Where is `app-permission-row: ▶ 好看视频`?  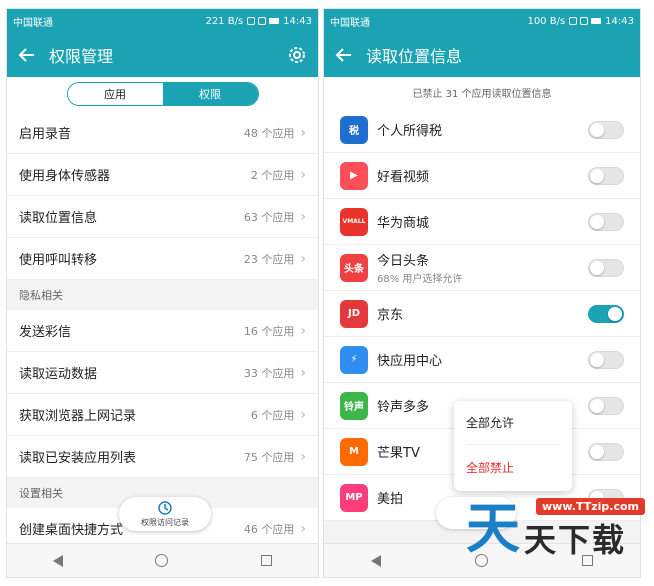 app-permission-row: ▶ 好看视频 is located at coordinates (482, 176).